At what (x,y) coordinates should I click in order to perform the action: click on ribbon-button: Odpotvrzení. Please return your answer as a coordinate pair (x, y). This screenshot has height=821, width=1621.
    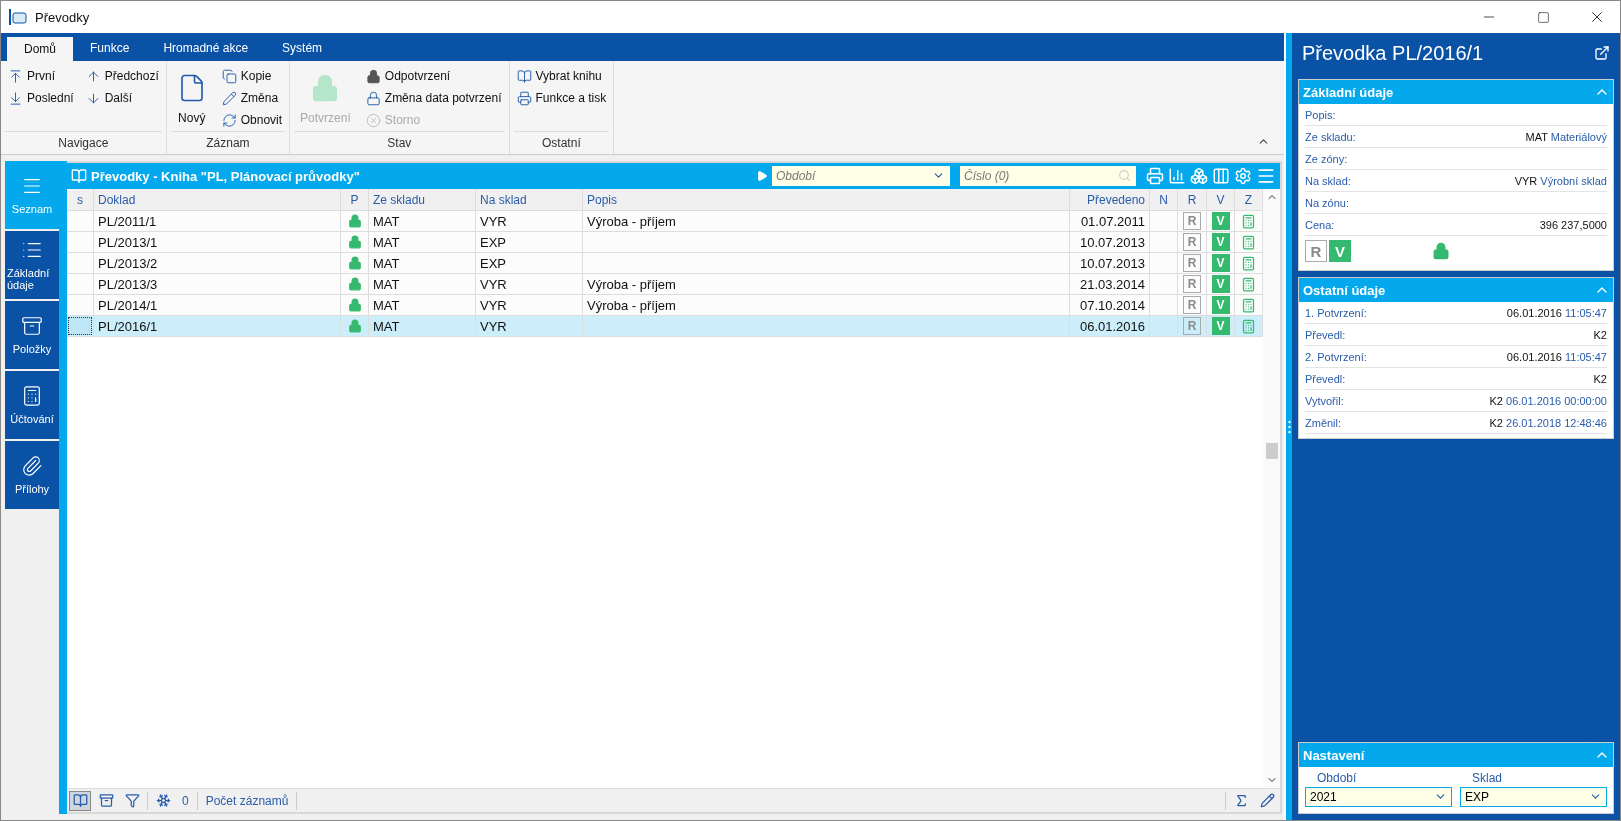
    Looking at the image, I should click on (433, 76).